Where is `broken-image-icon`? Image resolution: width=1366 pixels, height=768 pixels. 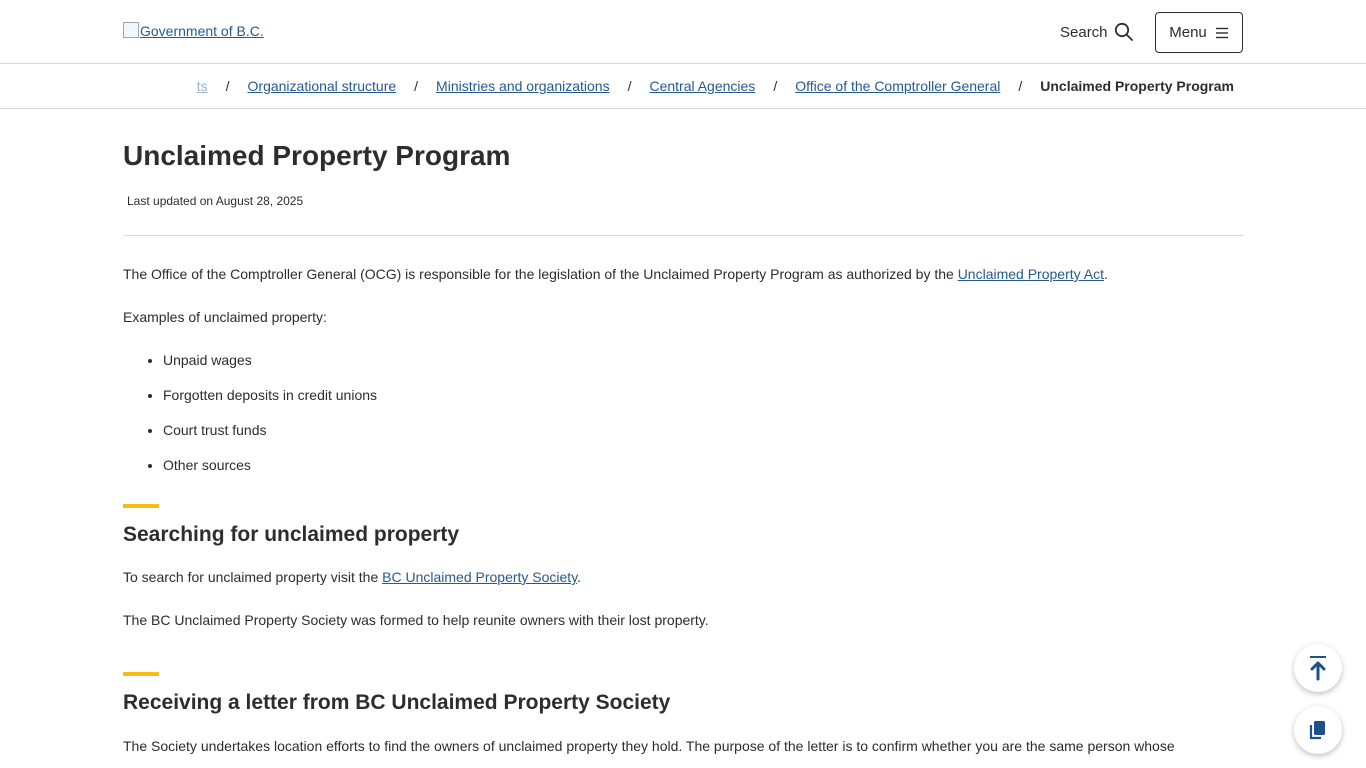 broken-image-icon is located at coordinates (131, 30).